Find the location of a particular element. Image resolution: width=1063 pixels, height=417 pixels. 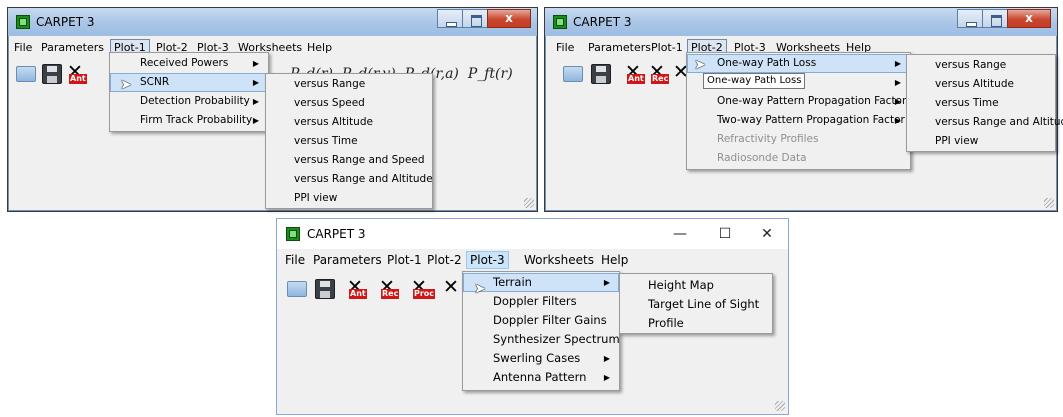

menu-item-label: Received Powers is located at coordinates (184, 63).